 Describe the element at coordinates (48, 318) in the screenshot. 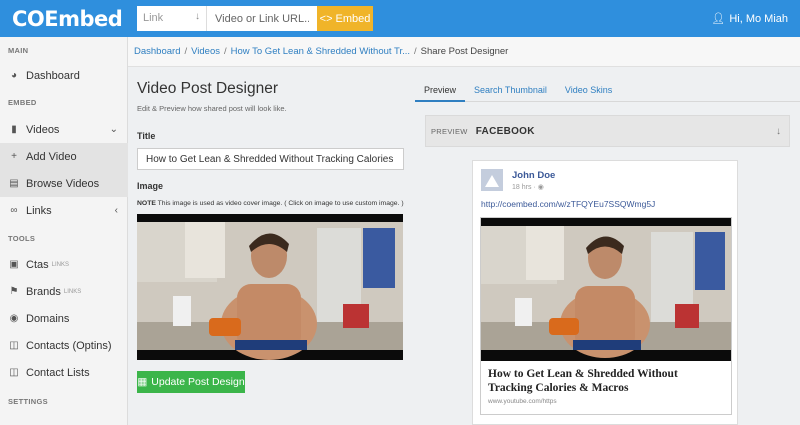

I see `sidebar-item-label: Domains` at that location.